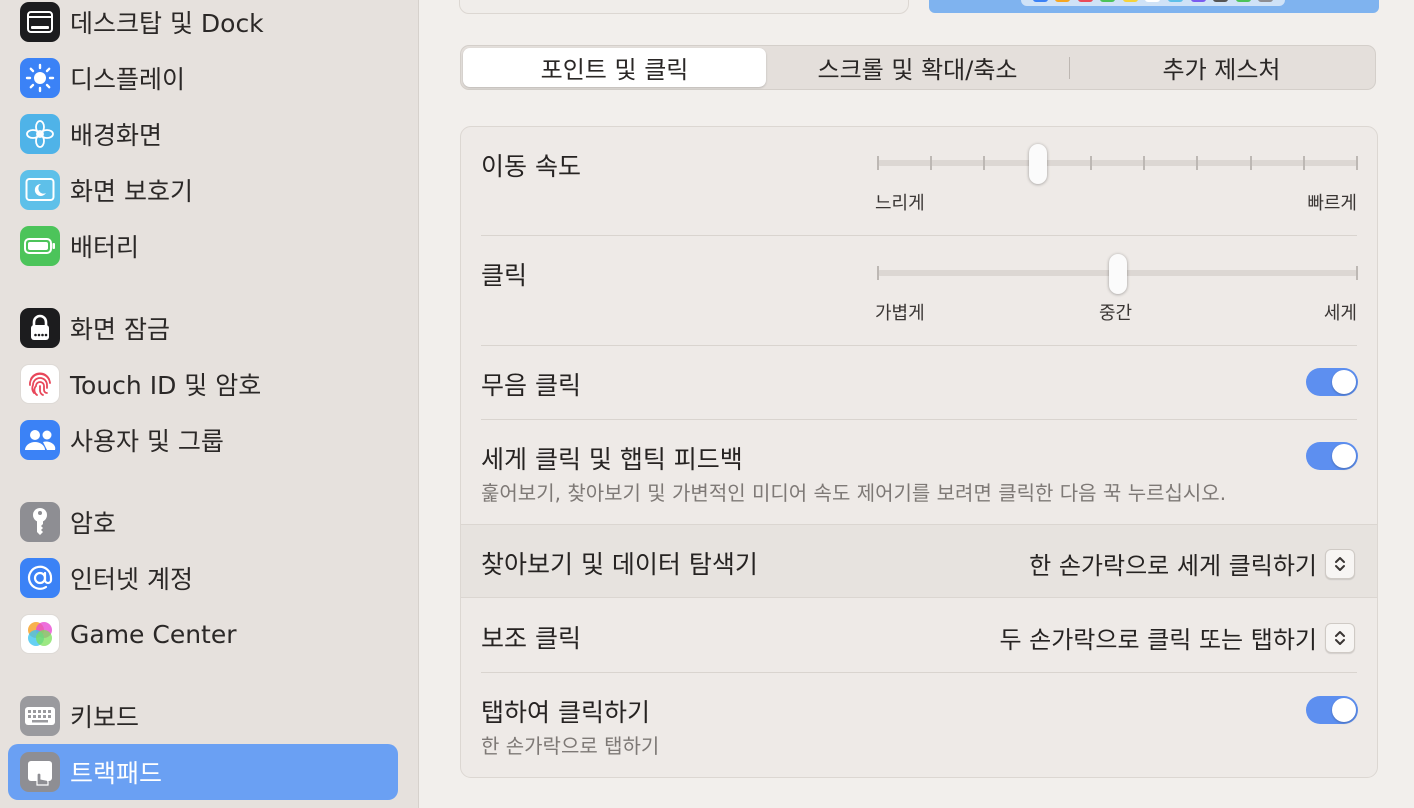 The height and width of the screenshot is (808, 1414). What do you see at coordinates (40, 772) in the screenshot?
I see `trackpad-icon` at bounding box center [40, 772].